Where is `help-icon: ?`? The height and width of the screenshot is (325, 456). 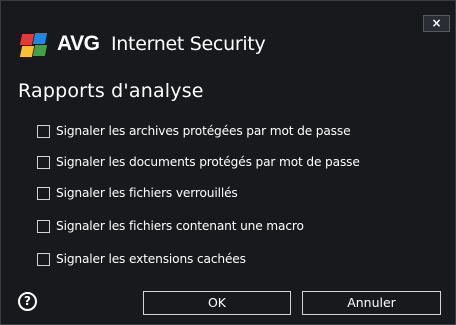 help-icon: ? is located at coordinates (27, 301).